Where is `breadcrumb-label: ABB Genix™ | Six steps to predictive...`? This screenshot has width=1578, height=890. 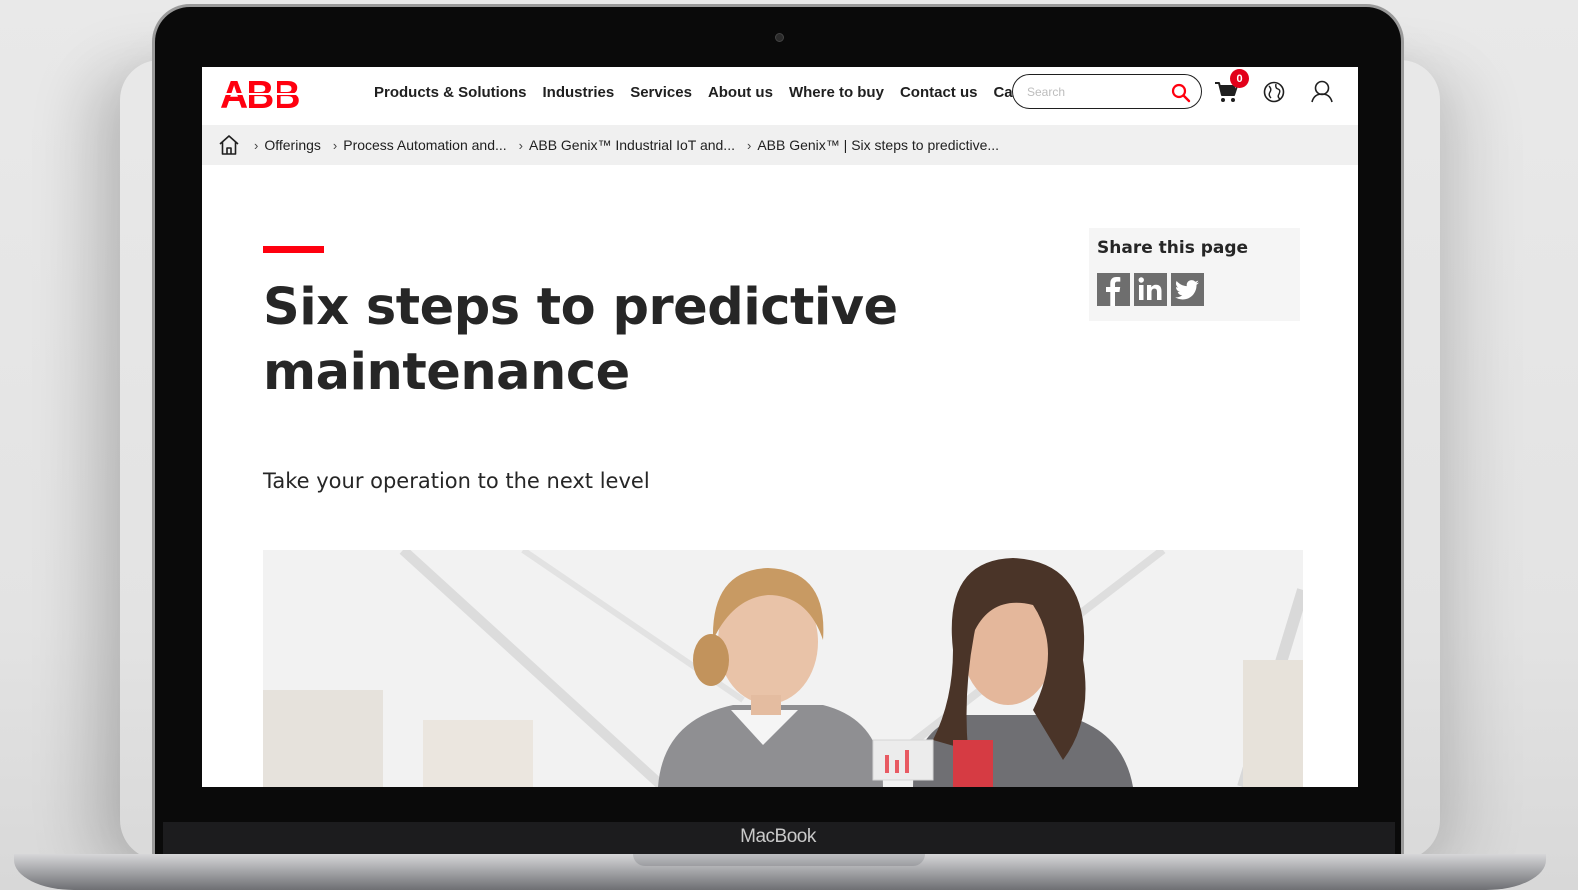 breadcrumb-label: ABB Genix™ | Six steps to predictive... is located at coordinates (878, 145).